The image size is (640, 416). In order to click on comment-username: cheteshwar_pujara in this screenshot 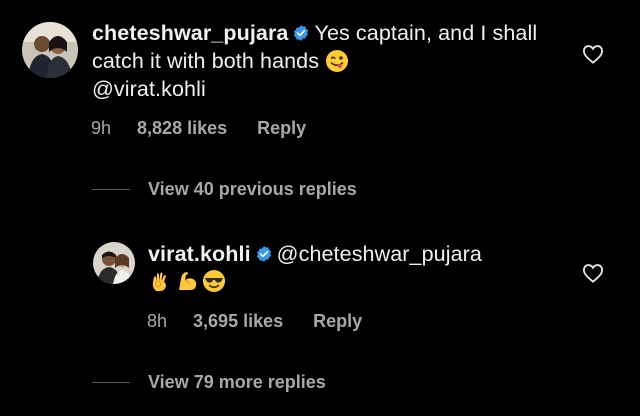, I will do `click(190, 33)`.